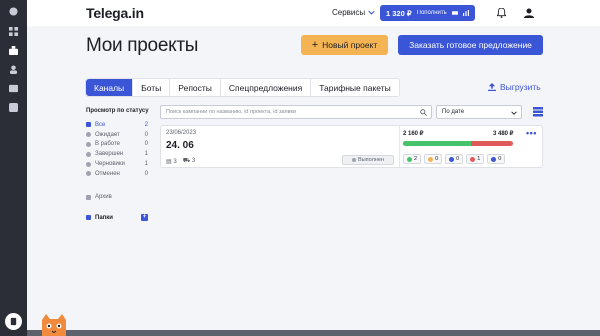  What do you see at coordinates (107, 134) in the screenshot?
I see `filter-label: Ожидает` at bounding box center [107, 134].